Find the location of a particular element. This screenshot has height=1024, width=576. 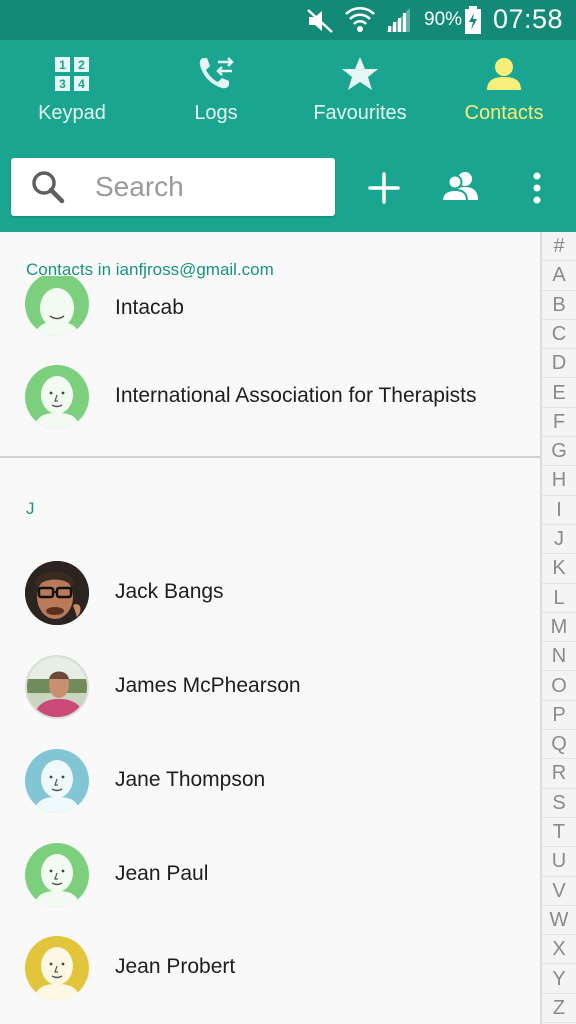

index-letter: F is located at coordinates (559, 423).